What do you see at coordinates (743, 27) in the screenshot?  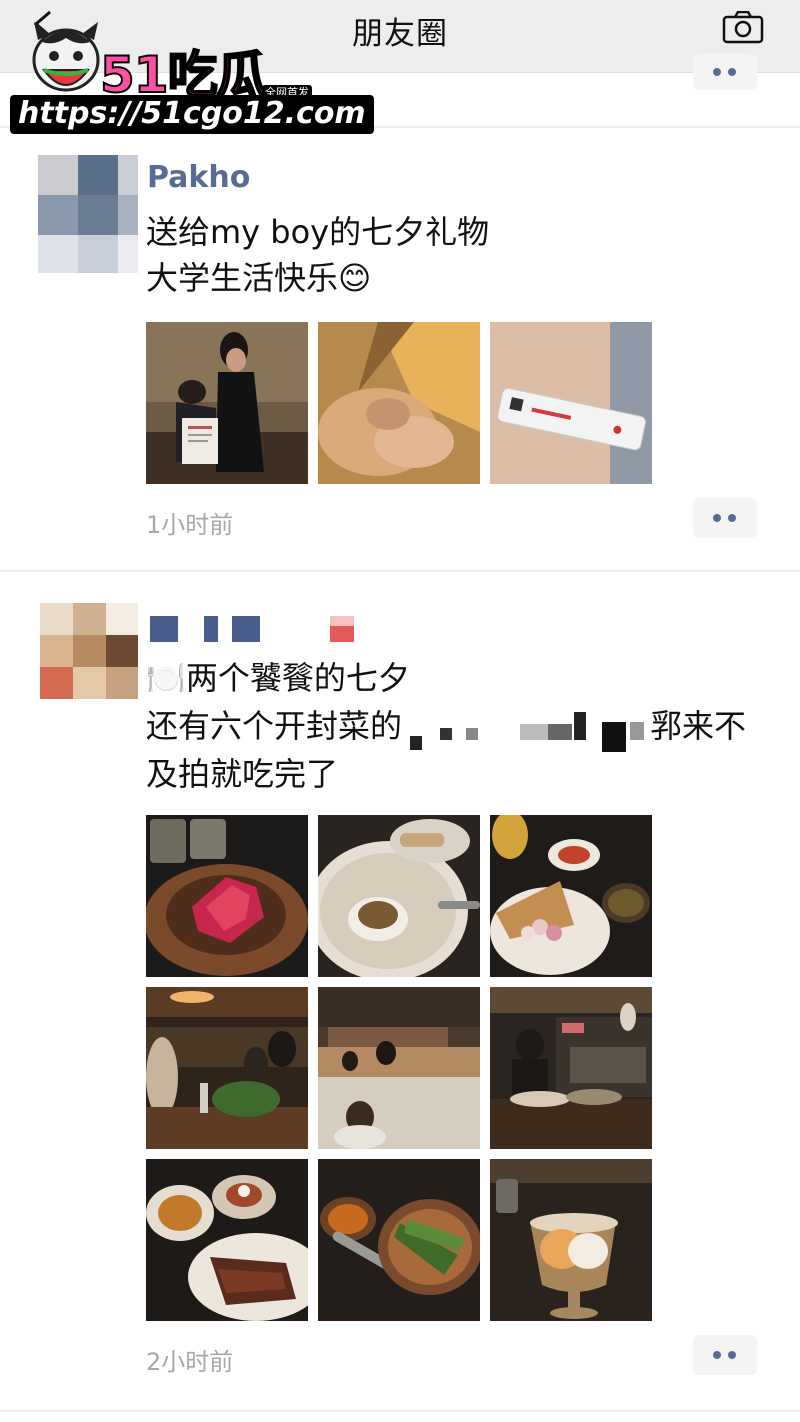 I see `camera-icon` at bounding box center [743, 27].